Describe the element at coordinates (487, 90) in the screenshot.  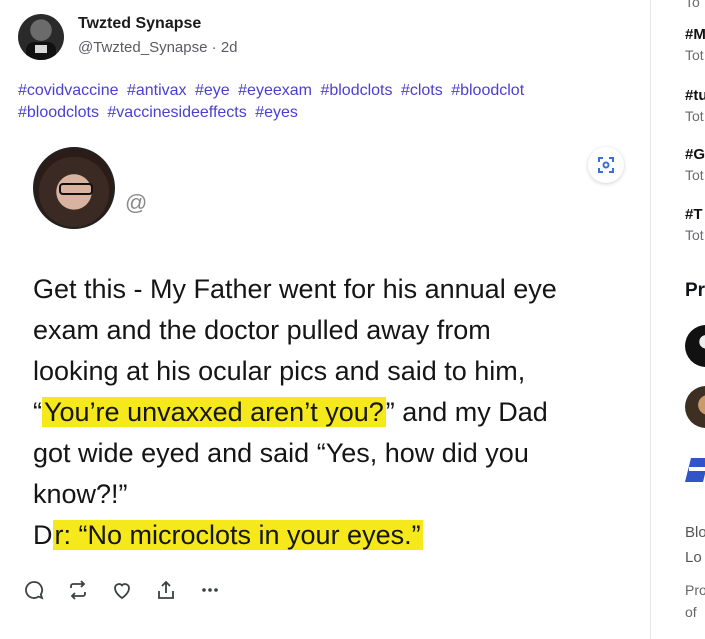
I see `hashtag-link: #bloodclot` at that location.